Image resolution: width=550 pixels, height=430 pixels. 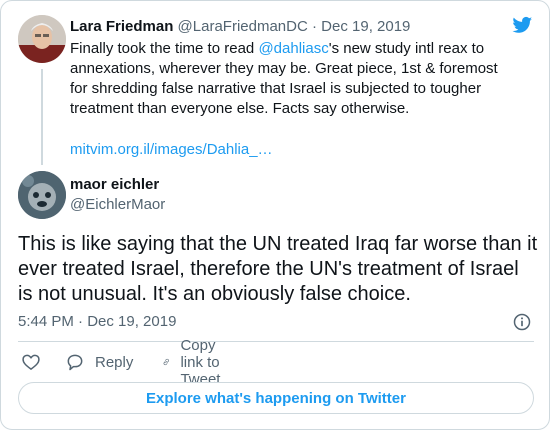 I want to click on reply-button: Reply, so click(x=99, y=362).